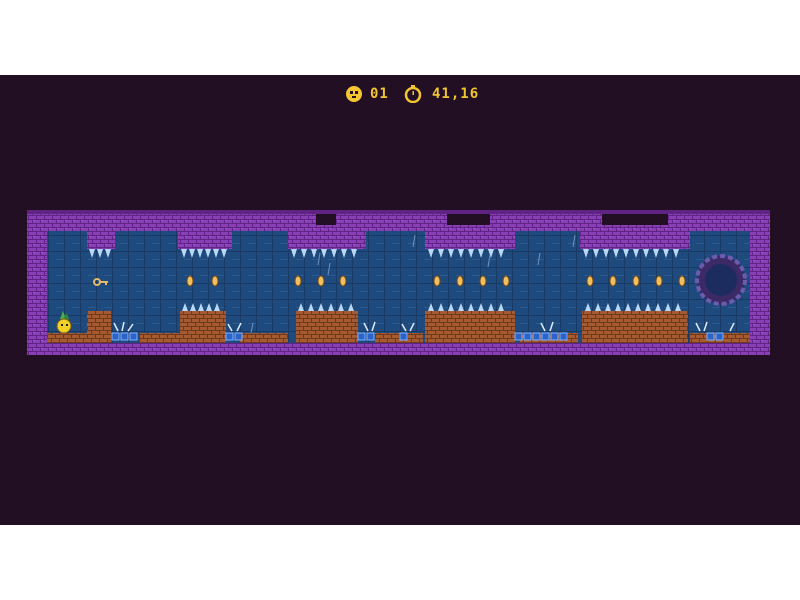  What do you see at coordinates (721, 280) in the screenshot?
I see `exit-portal` at bounding box center [721, 280].